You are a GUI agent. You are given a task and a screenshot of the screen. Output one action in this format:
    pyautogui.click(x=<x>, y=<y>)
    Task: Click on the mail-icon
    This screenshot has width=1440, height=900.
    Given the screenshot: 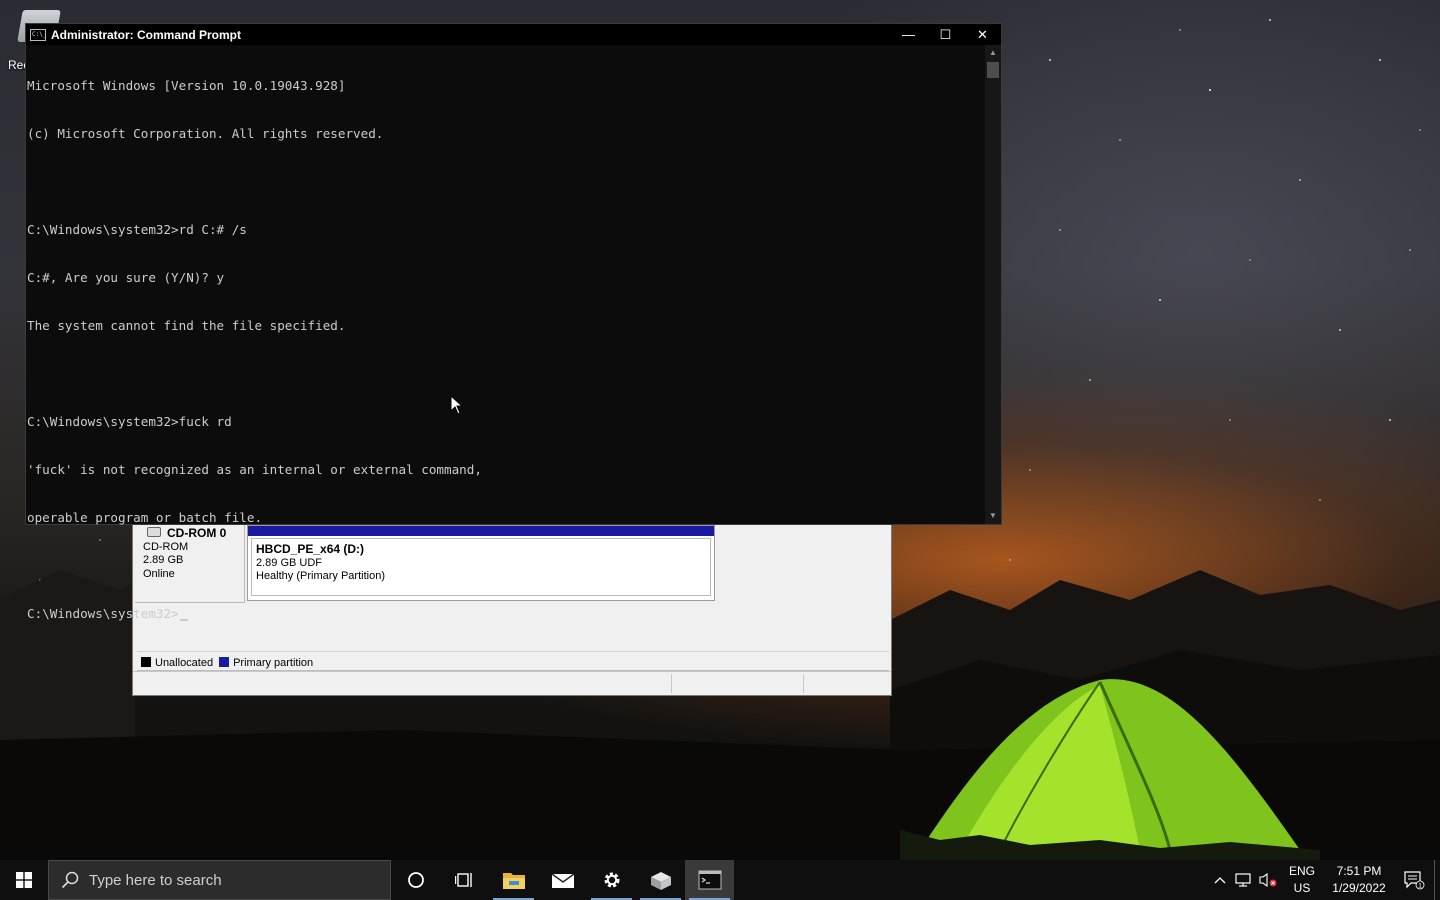 What is the action you would take?
    pyautogui.click(x=562, y=880)
    